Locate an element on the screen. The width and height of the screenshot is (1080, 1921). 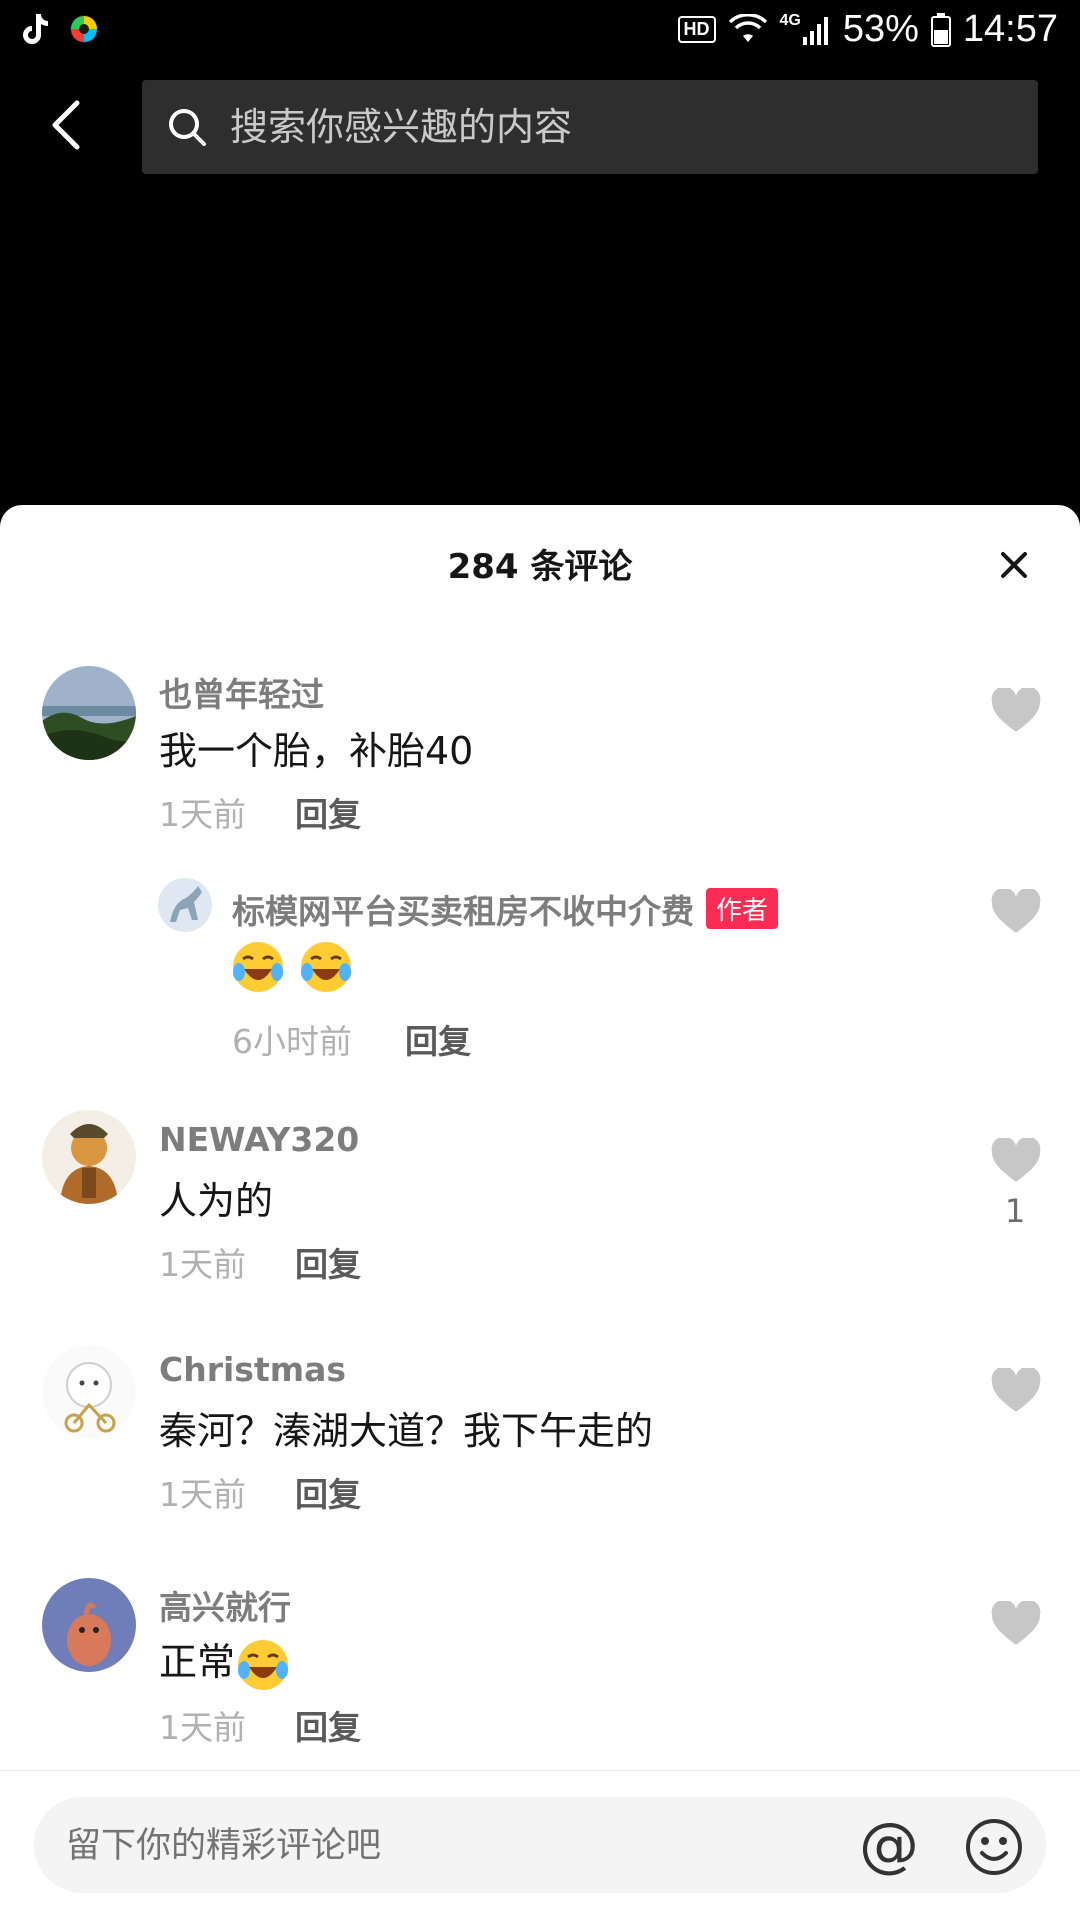
comment-item: Christmas 秦河？溱湖大道？我下午走的 1天前 回复 is located at coordinates (540, 1440).